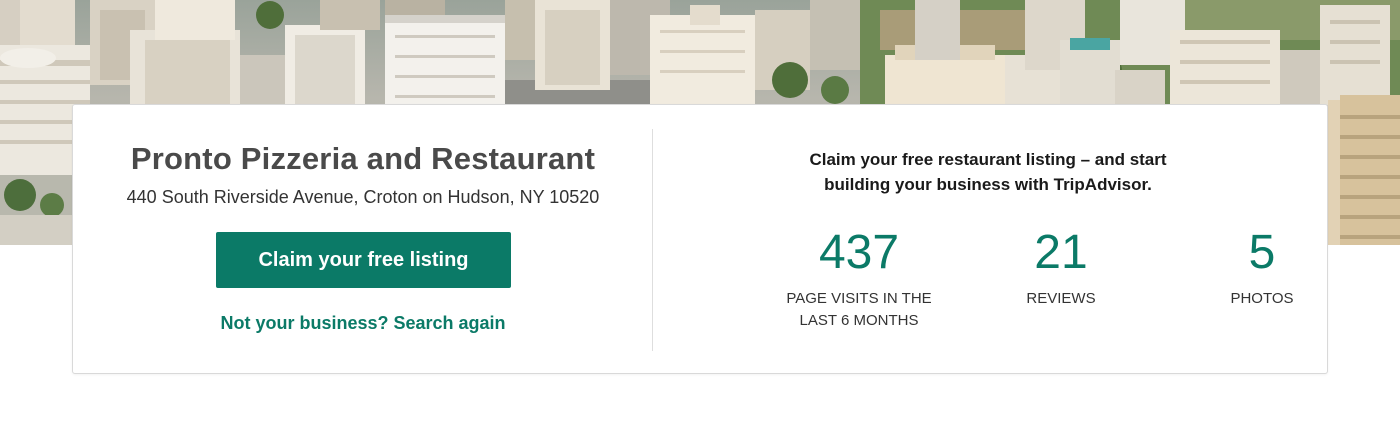  I want to click on stat-photos: 5 PHOTOS, so click(1262, 267).